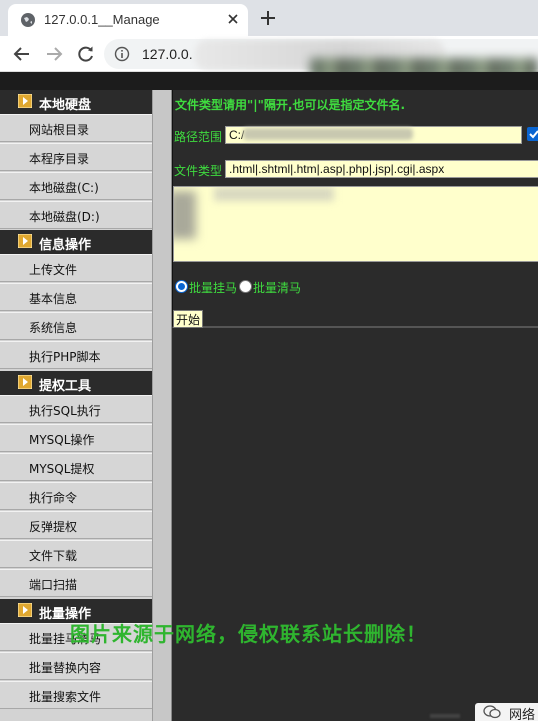 The width and height of the screenshot is (538, 721). I want to click on content-textarea, so click(355, 224).